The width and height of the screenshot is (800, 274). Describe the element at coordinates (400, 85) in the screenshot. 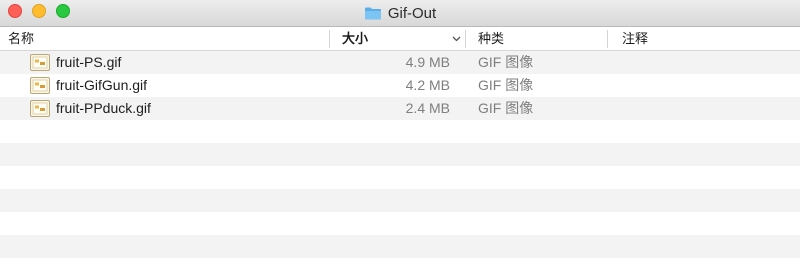

I see `list-item: fruit-GifGun.gif 4.2 MB GIF 图像` at that location.